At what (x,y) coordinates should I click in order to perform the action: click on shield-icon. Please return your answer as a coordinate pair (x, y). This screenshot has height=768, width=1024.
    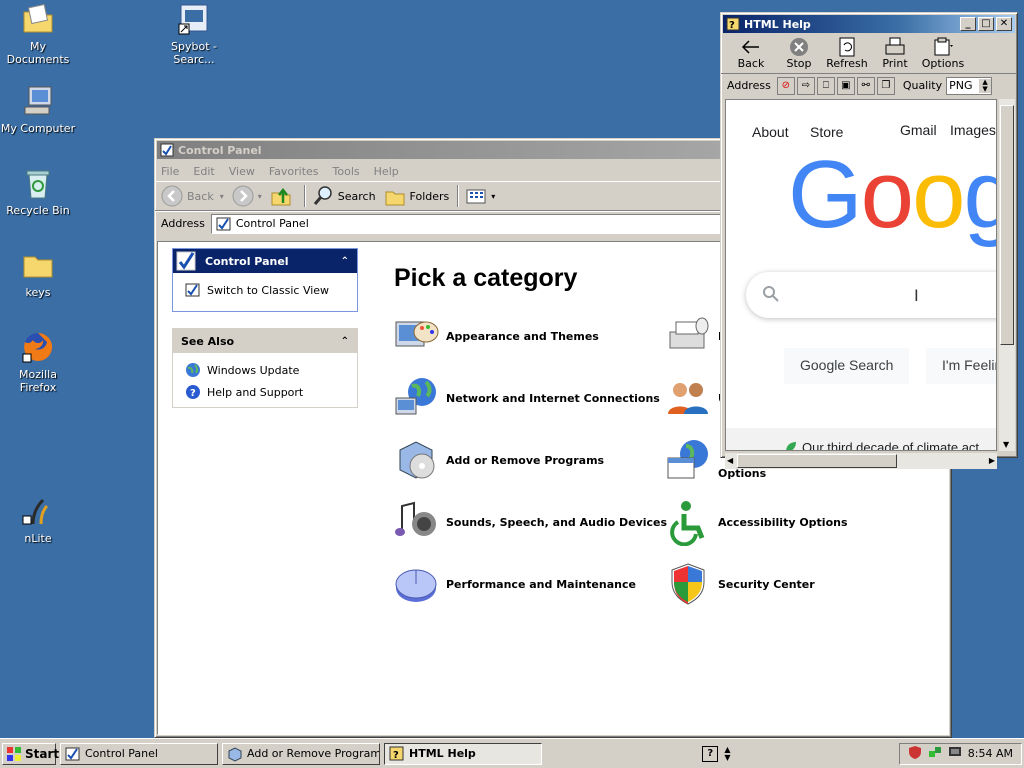
    Looking at the image, I should click on (915, 753).